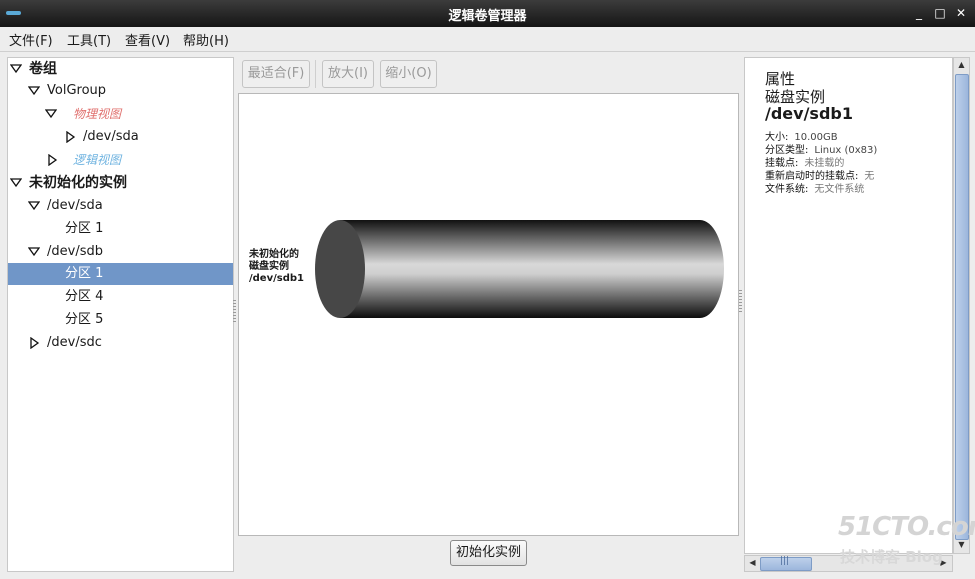 This screenshot has width=975, height=579. Describe the element at coordinates (84, 319) in the screenshot. I see `tree-item-label: 分区 5` at that location.